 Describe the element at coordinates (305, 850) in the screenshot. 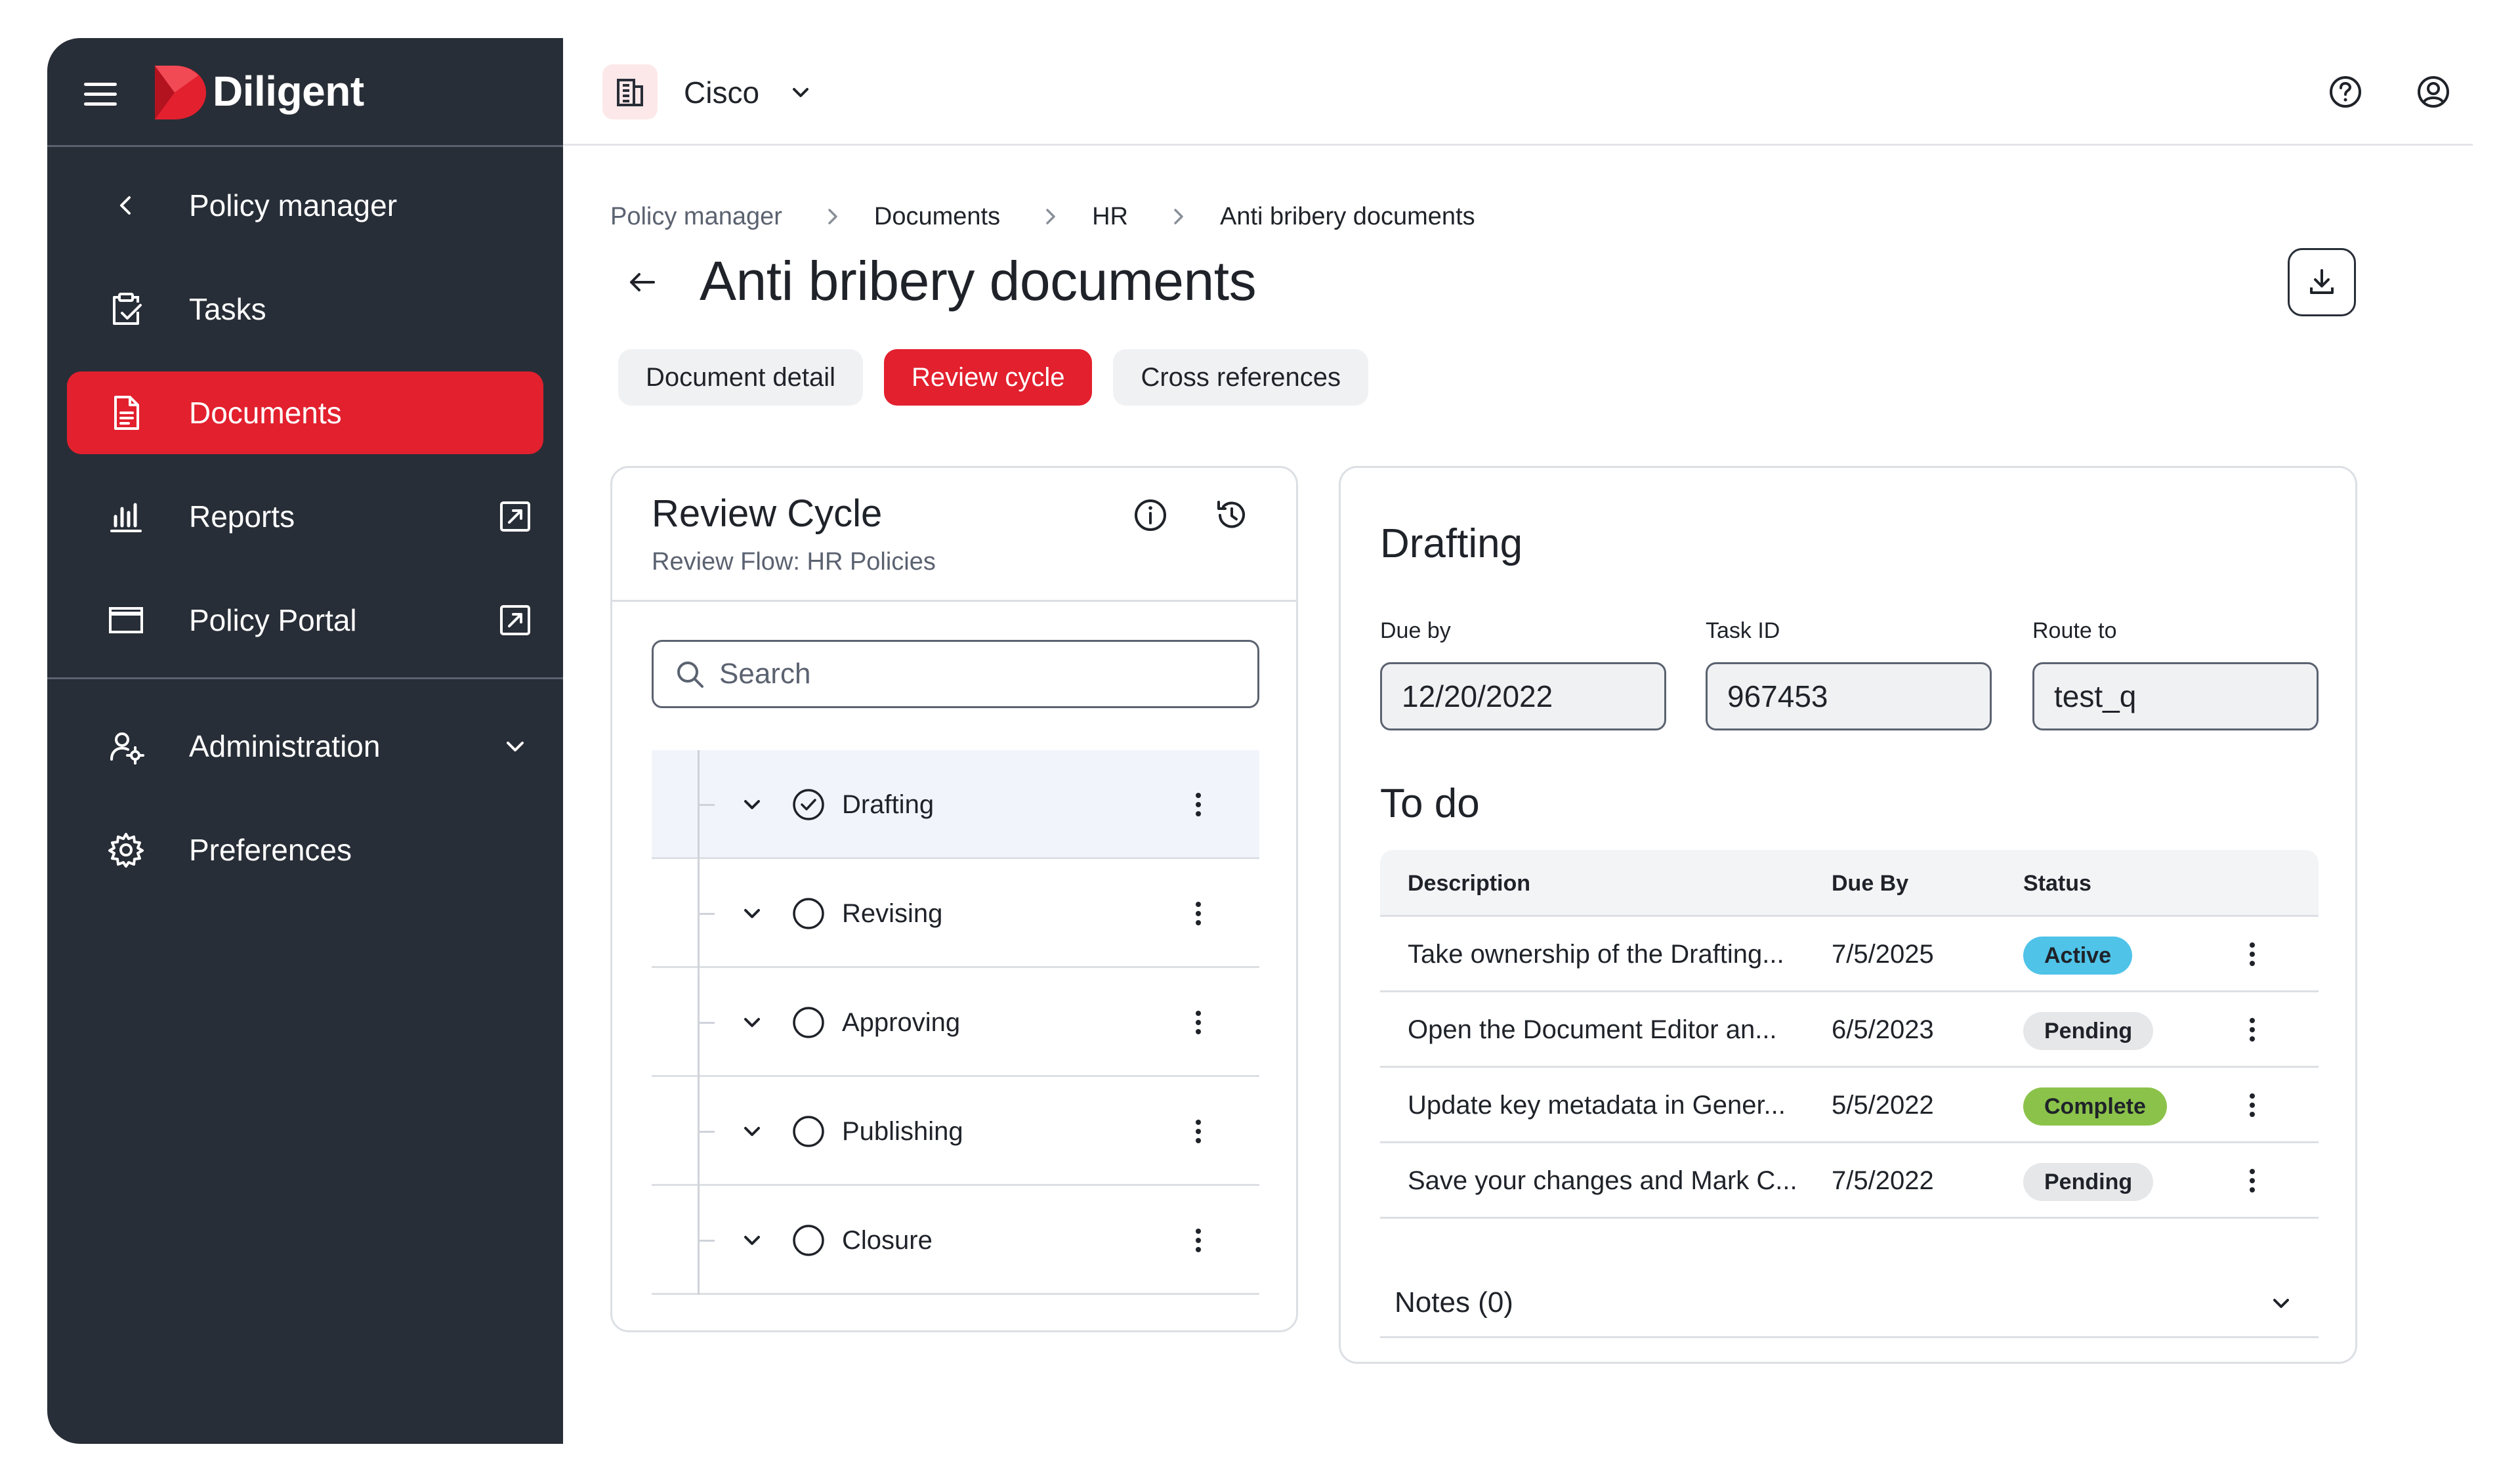

I see `sidebar-item-preferences: Preferences` at that location.